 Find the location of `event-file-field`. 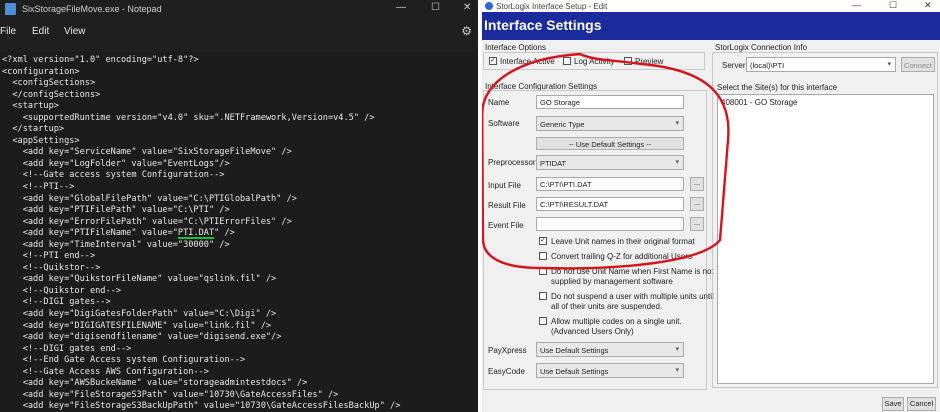

event-file-field is located at coordinates (610, 224).